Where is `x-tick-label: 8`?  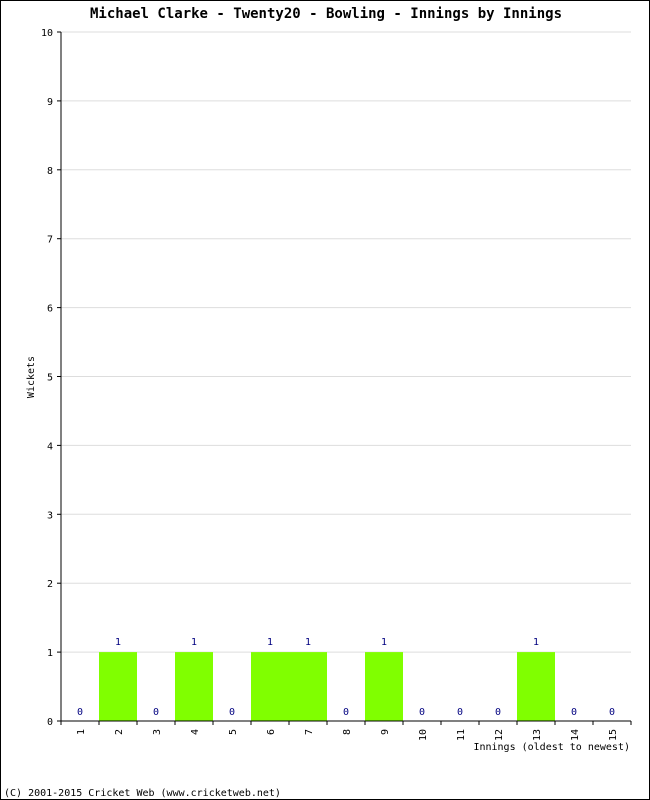 x-tick-label: 8 is located at coordinates (347, 732).